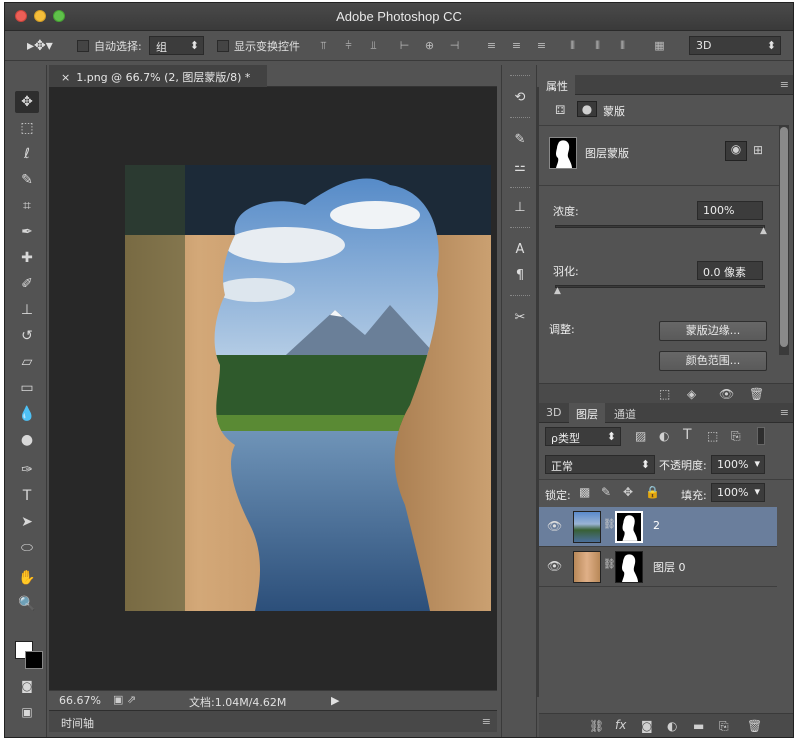 Image resolution: width=798 pixels, height=740 pixels. What do you see at coordinates (520, 140) in the screenshot?
I see `brush-panel-icon: ✎` at bounding box center [520, 140].